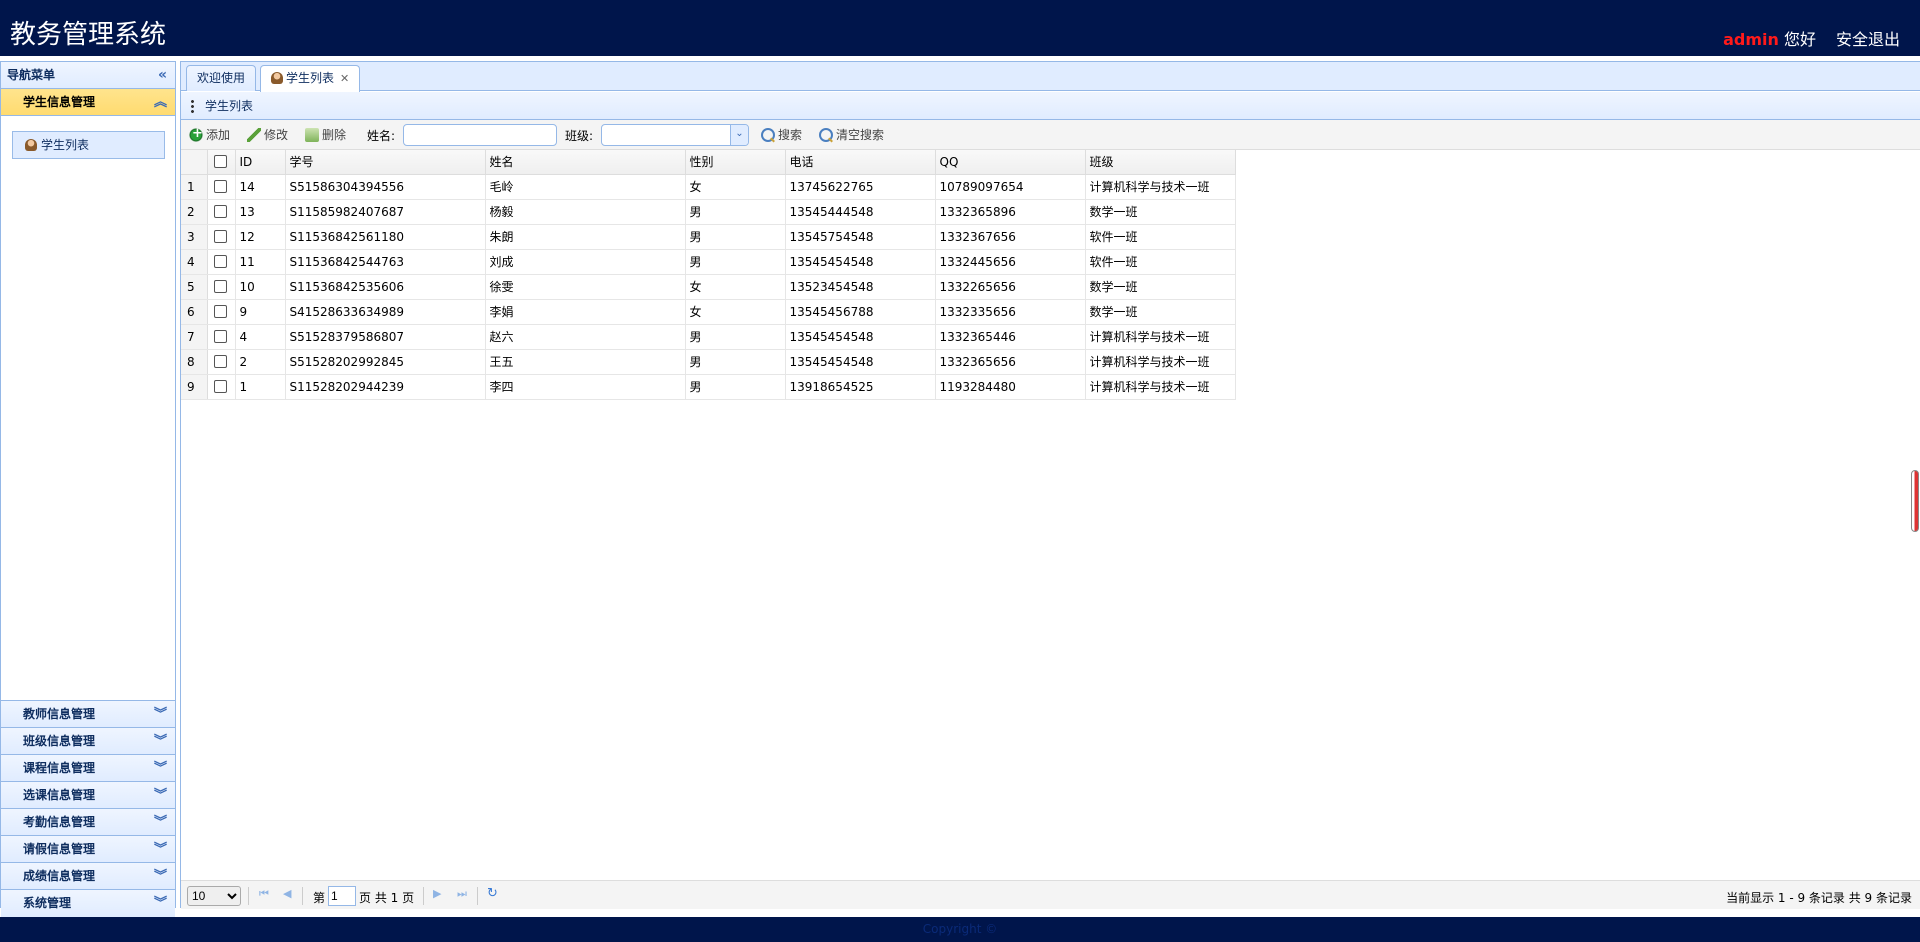 The image size is (1920, 942). What do you see at coordinates (385, 312) in the screenshot?
I see `table-cell: S41528633634989` at bounding box center [385, 312].